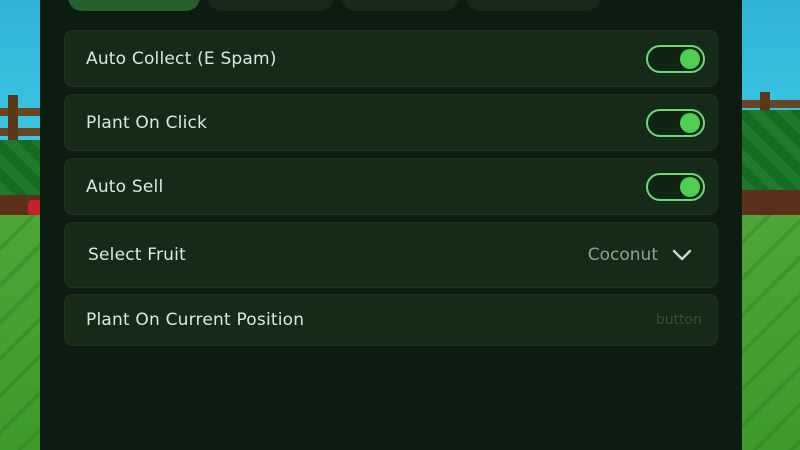  Describe the element at coordinates (391, 58) in the screenshot. I see `auto-collect-row: Auto Collect (E Spam)` at that location.